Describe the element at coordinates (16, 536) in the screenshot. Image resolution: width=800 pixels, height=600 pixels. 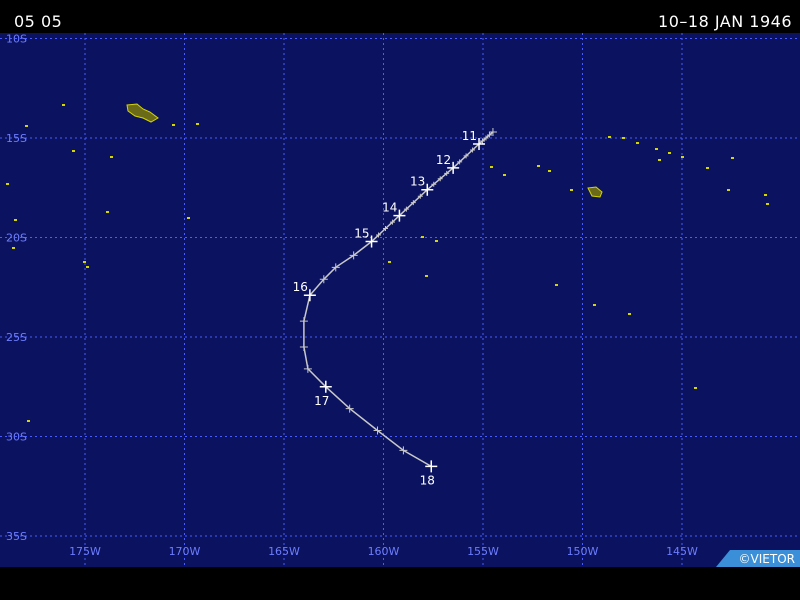
I see `lat-label: 35S` at that location.